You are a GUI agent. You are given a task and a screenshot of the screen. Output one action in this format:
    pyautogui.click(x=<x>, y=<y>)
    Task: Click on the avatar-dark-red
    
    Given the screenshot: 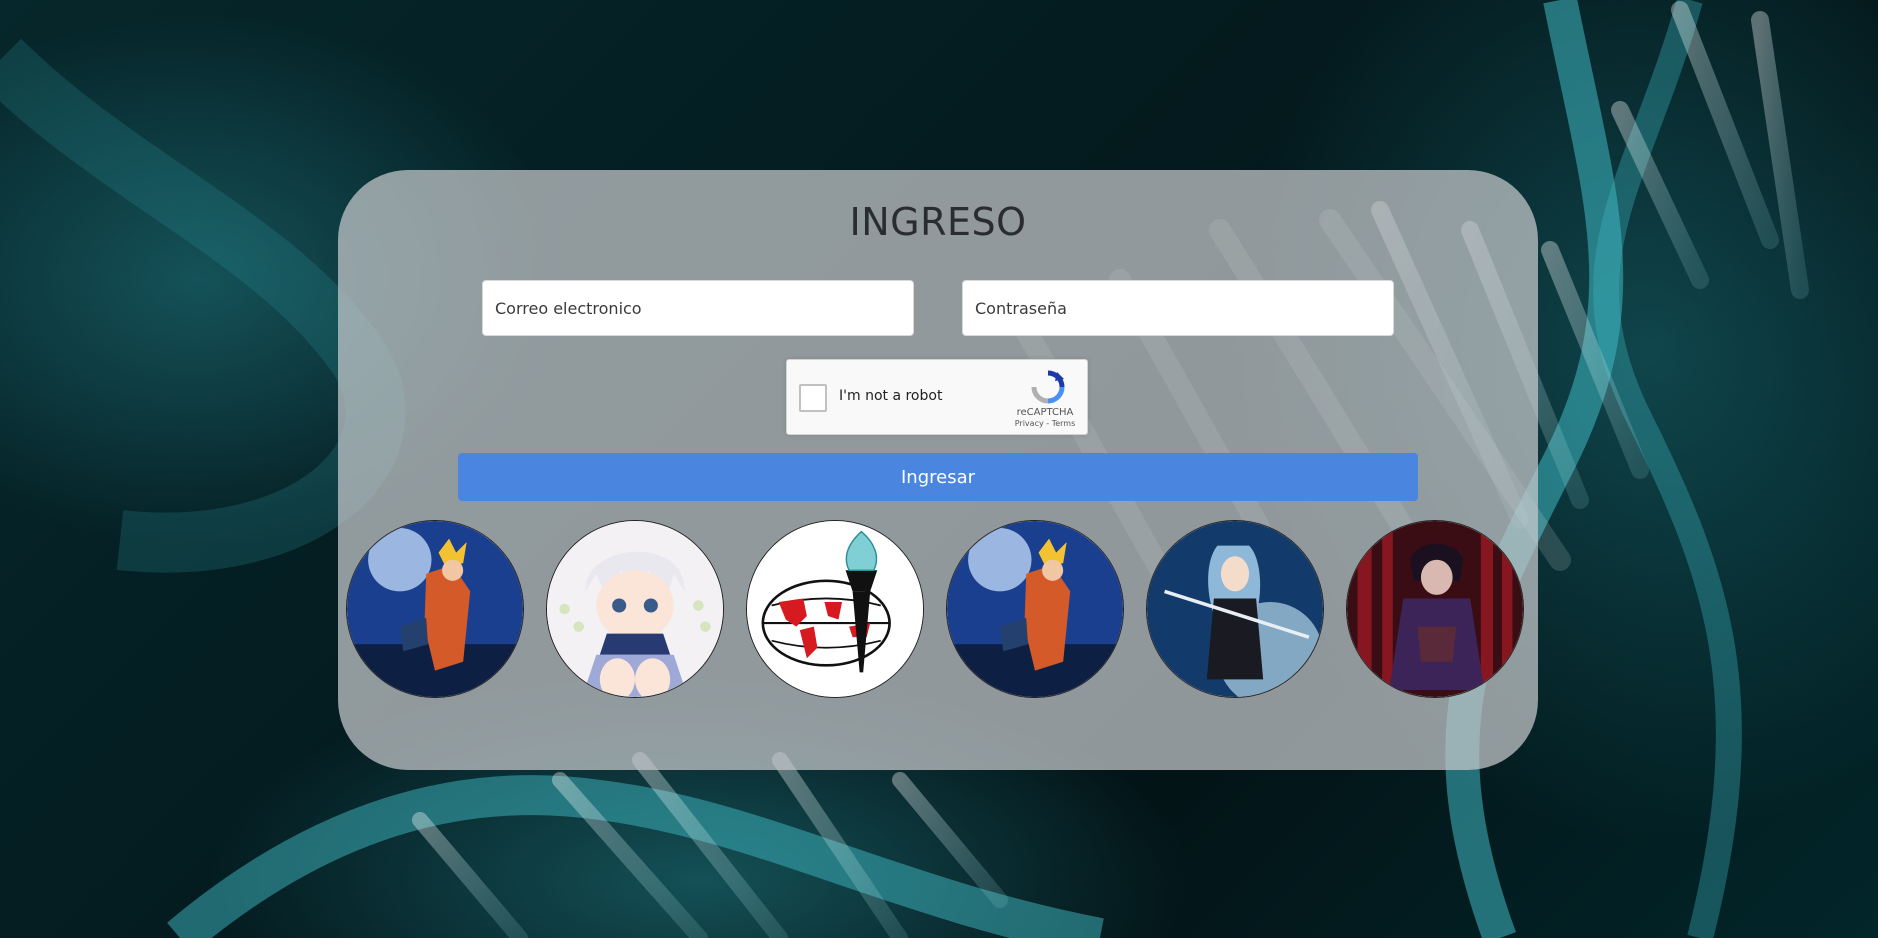 What is the action you would take?
    pyautogui.click(x=1435, y=609)
    